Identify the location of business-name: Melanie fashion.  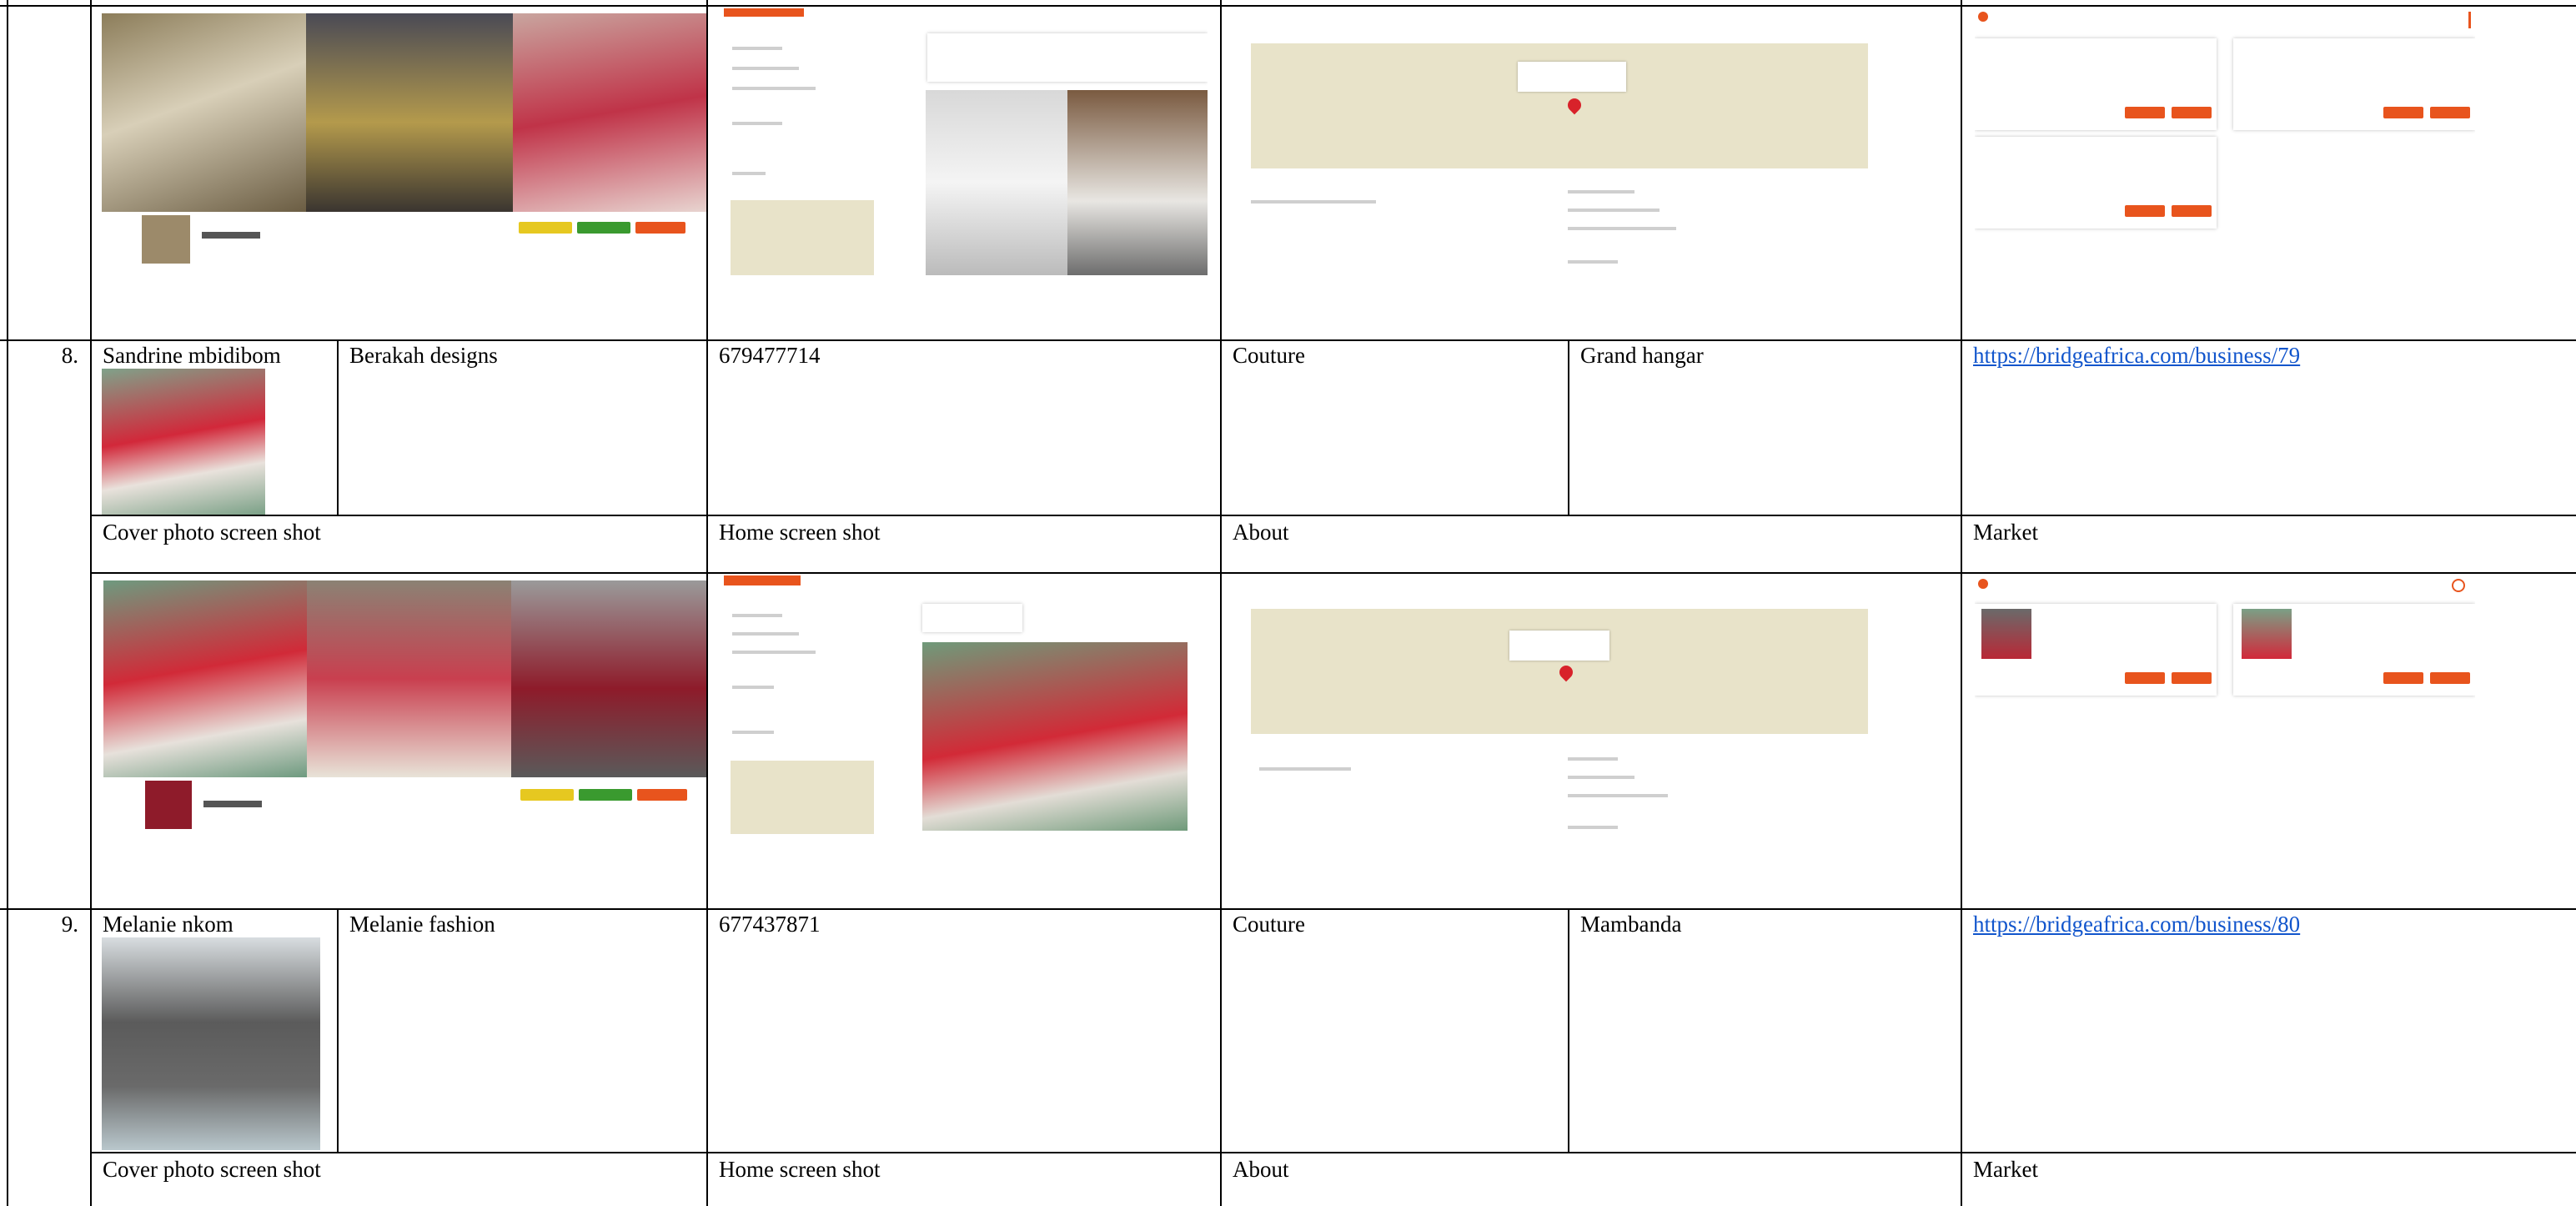
(422, 924).